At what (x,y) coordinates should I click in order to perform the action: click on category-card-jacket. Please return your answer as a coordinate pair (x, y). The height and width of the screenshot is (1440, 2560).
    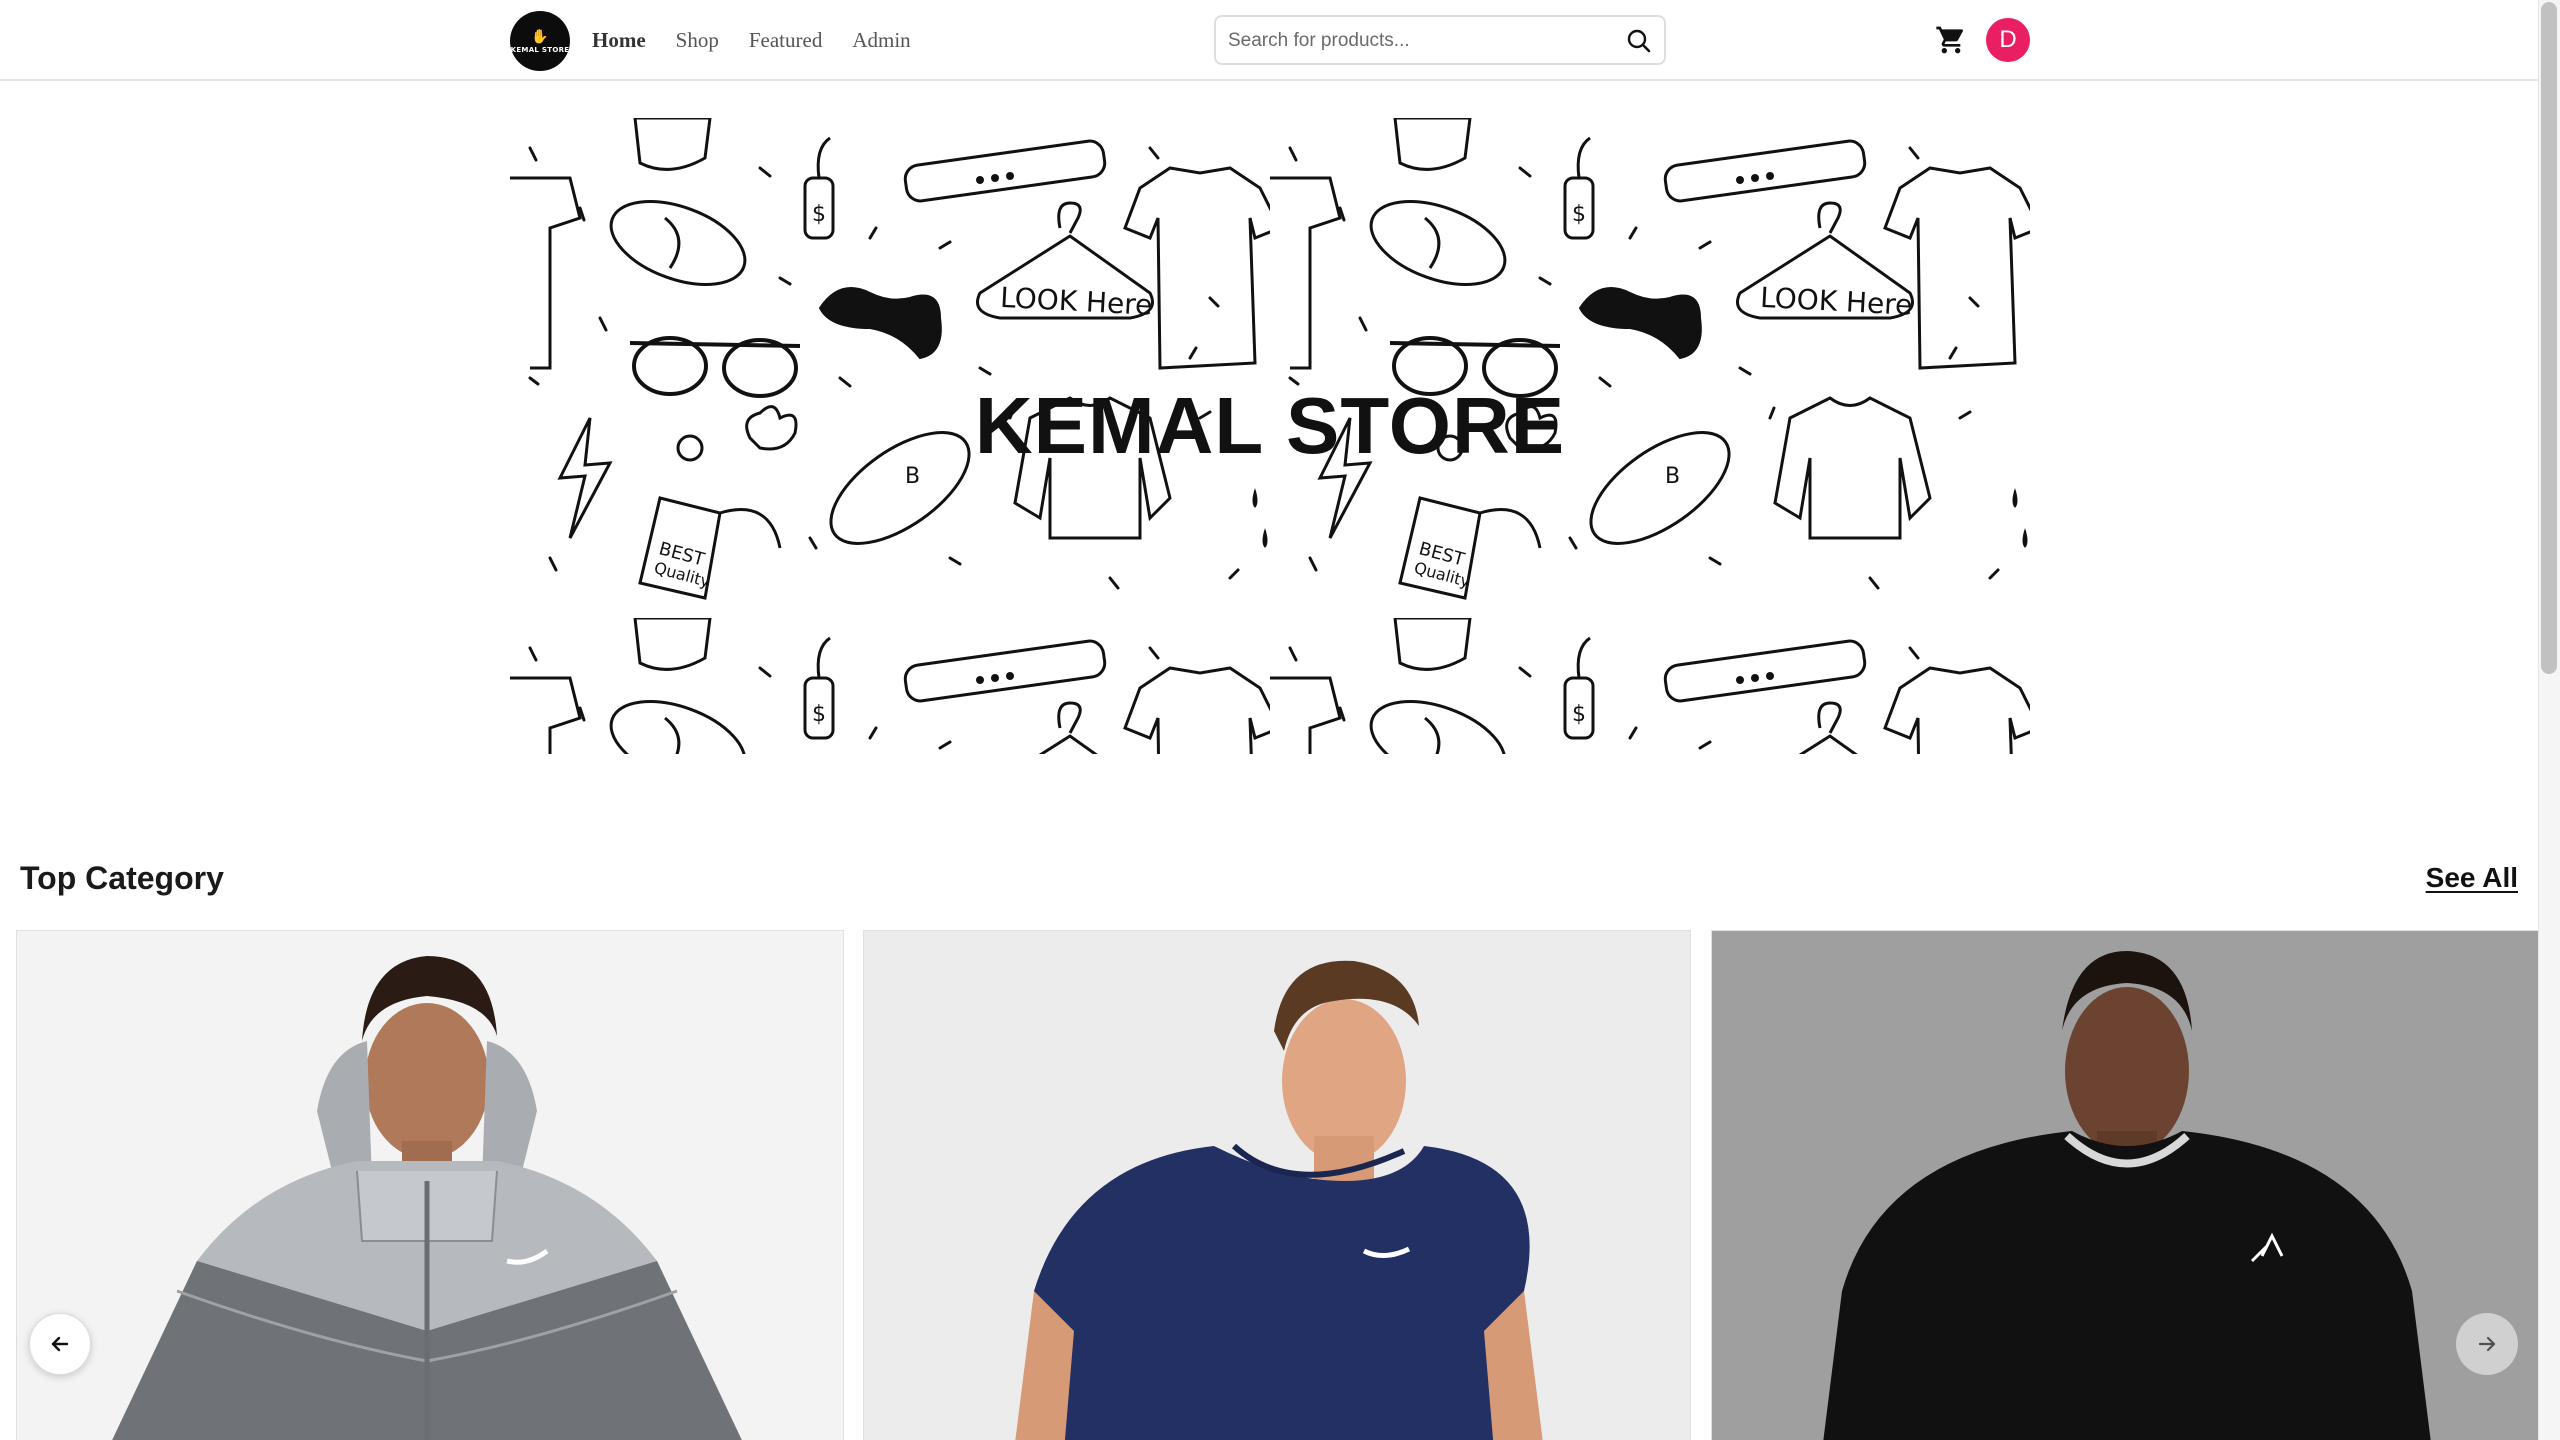
    Looking at the image, I should click on (430, 1185).